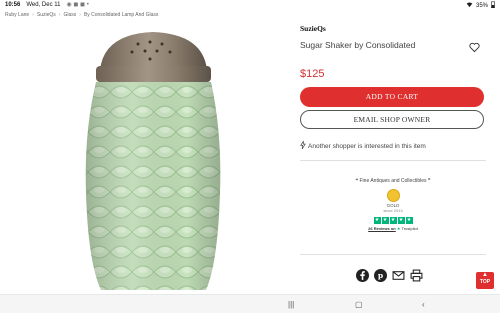 The image size is (500, 313). What do you see at coordinates (77, 5) in the screenshot?
I see `notification-icons: ◉ ◼ ◼ •` at bounding box center [77, 5].